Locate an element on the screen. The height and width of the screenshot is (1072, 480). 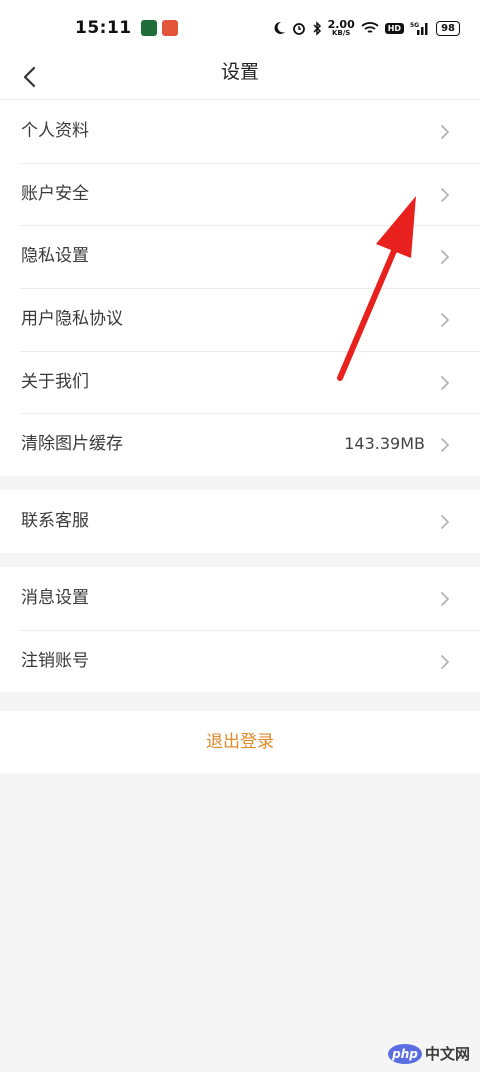
settings-item-label: 注销账号 is located at coordinates (55, 660).